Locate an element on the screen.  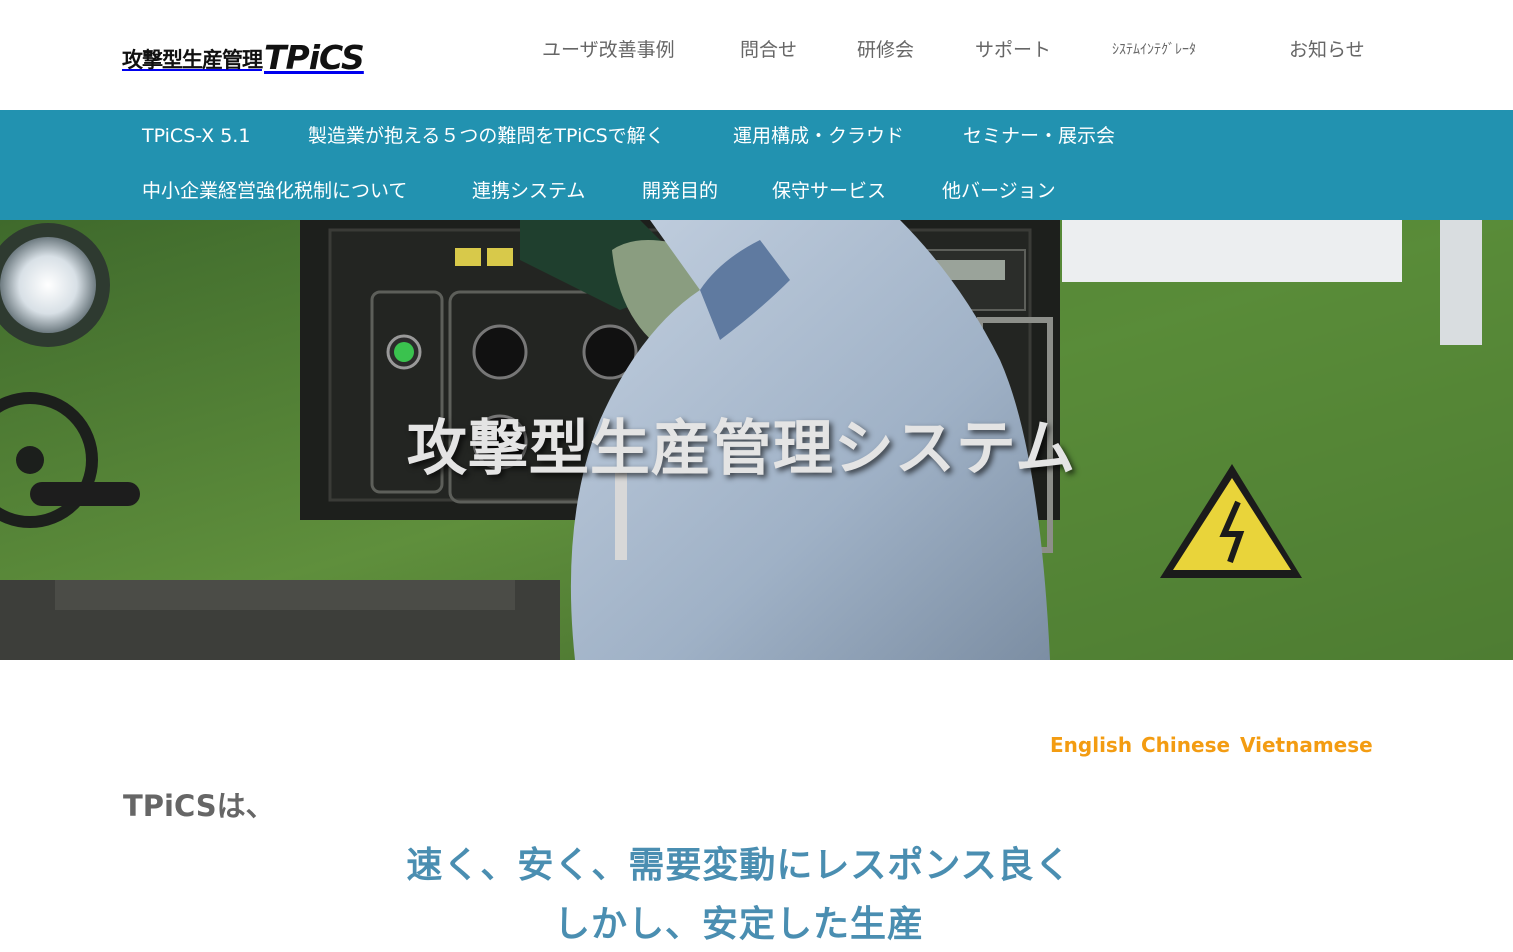
language-switcher: English Chinese Vietnamese is located at coordinates (756, 746).